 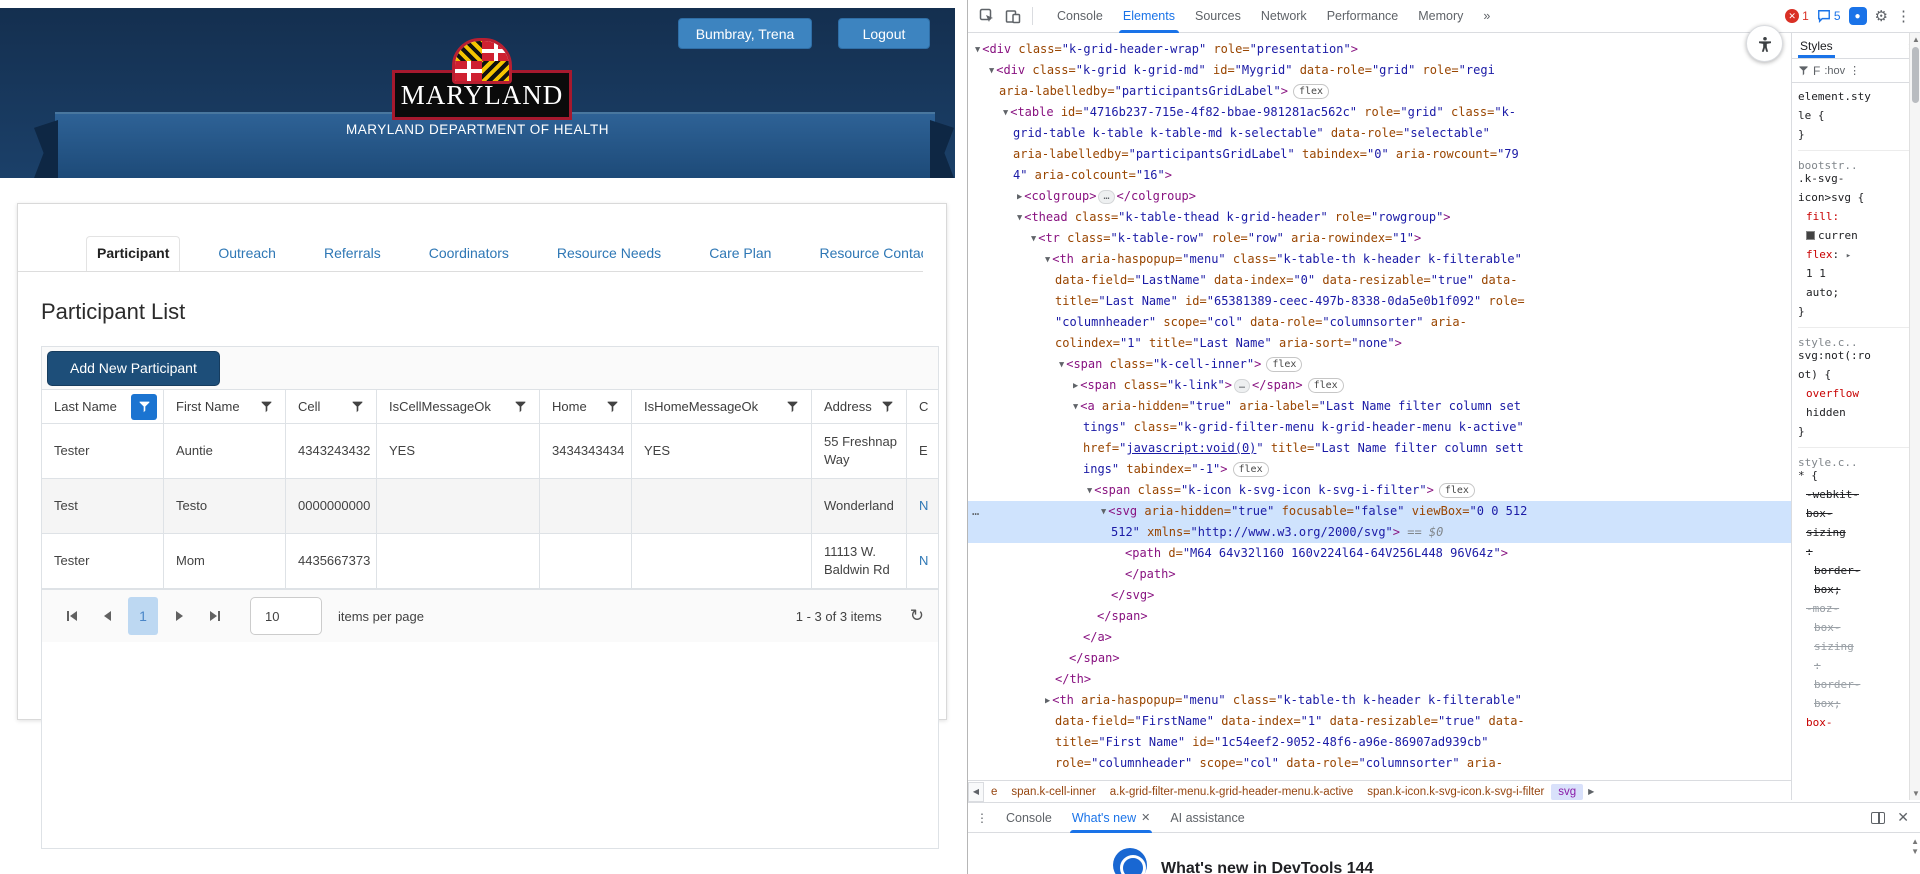 I want to click on pager-first-button, so click(x=71, y=616).